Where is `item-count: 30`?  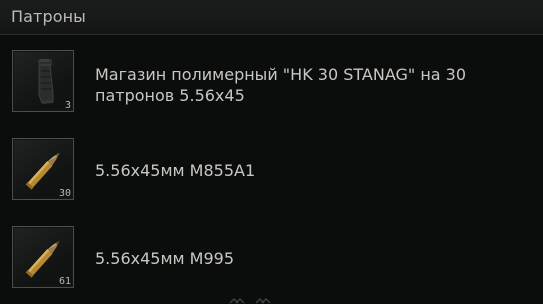
item-count: 30 is located at coordinates (64, 193).